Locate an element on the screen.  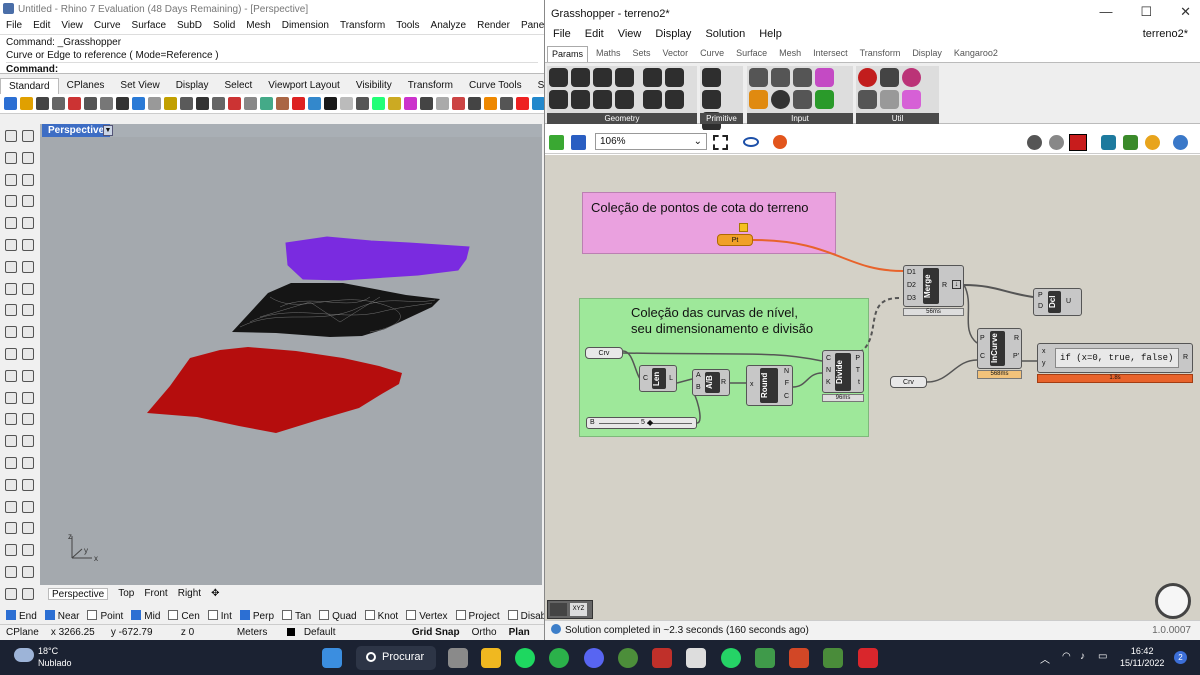
gh-menu-solution: Solution is located at coordinates (725, 35).